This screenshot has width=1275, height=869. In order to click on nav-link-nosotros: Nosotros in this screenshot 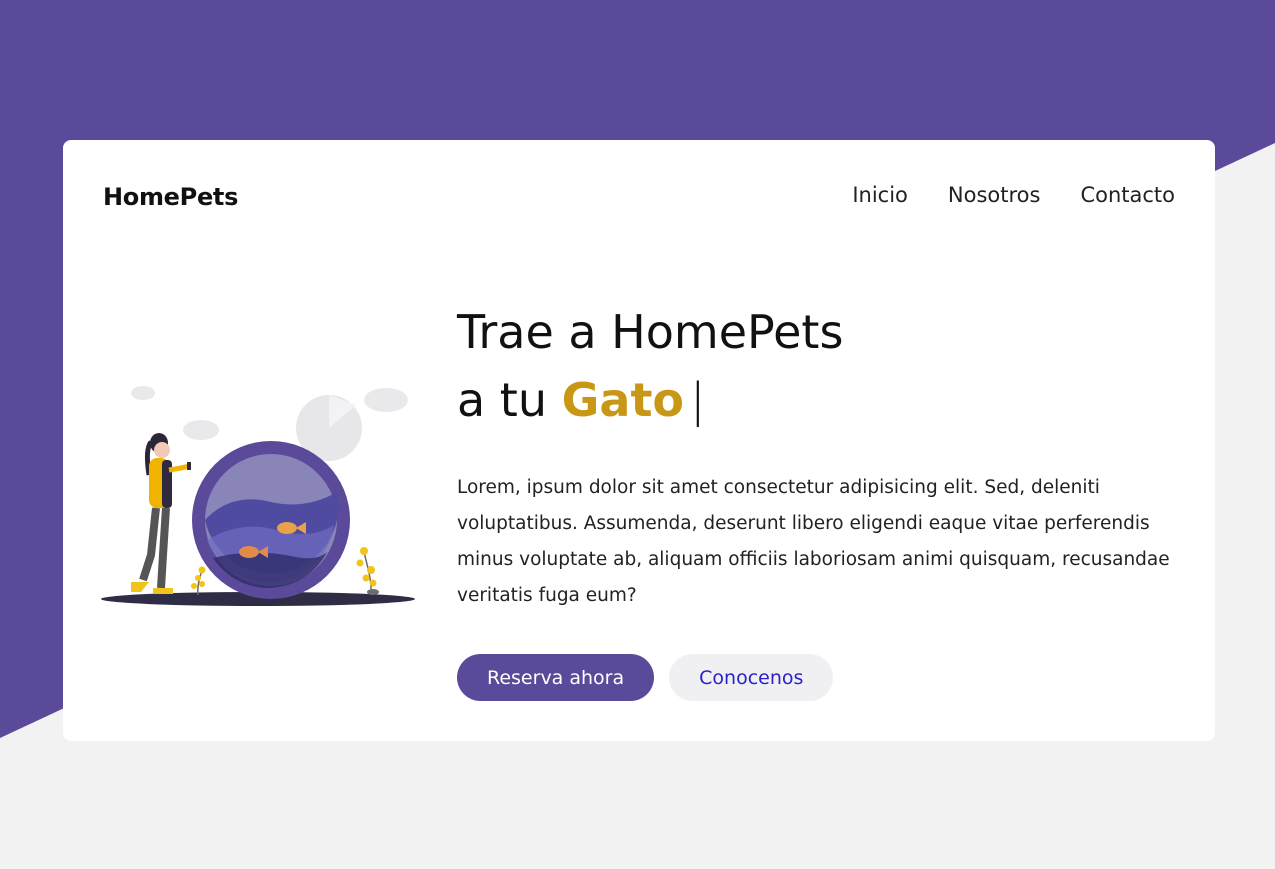, I will do `click(994, 195)`.